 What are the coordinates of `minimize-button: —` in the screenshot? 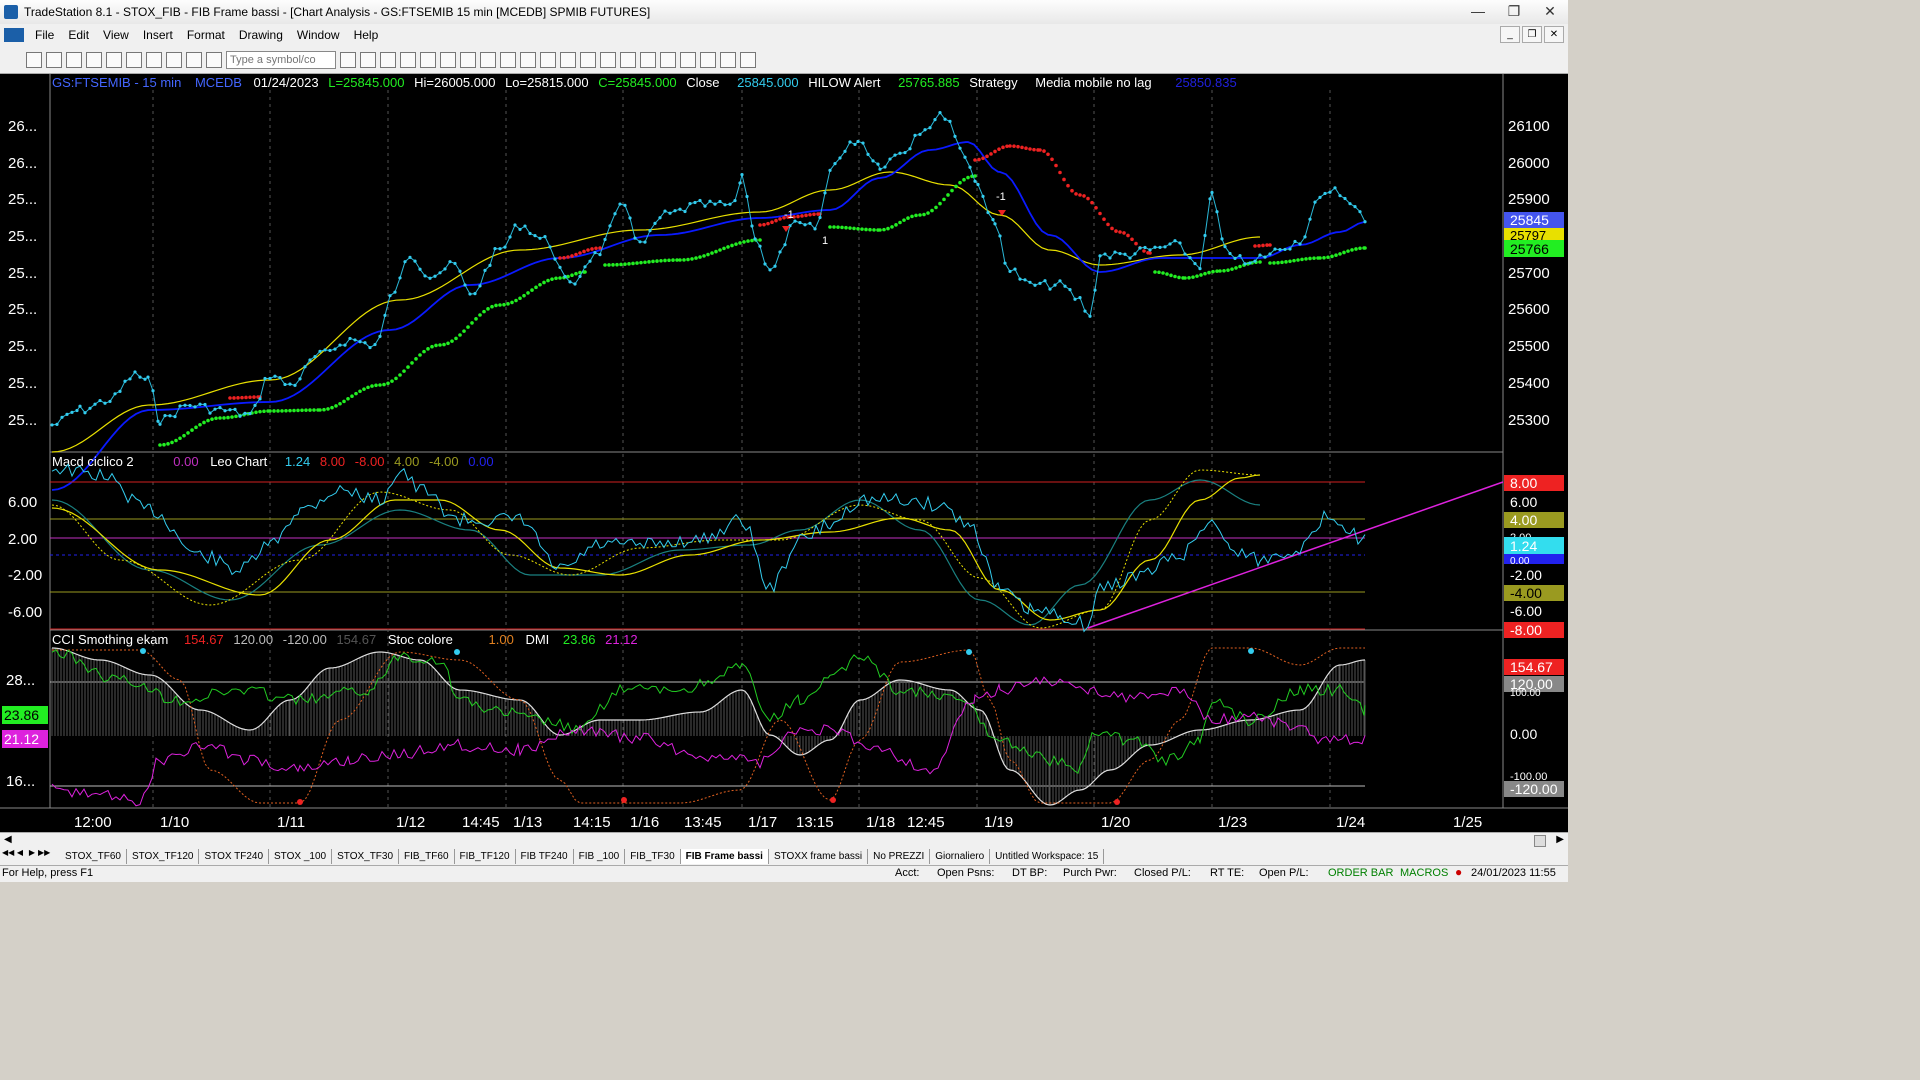 It's located at (1478, 11).